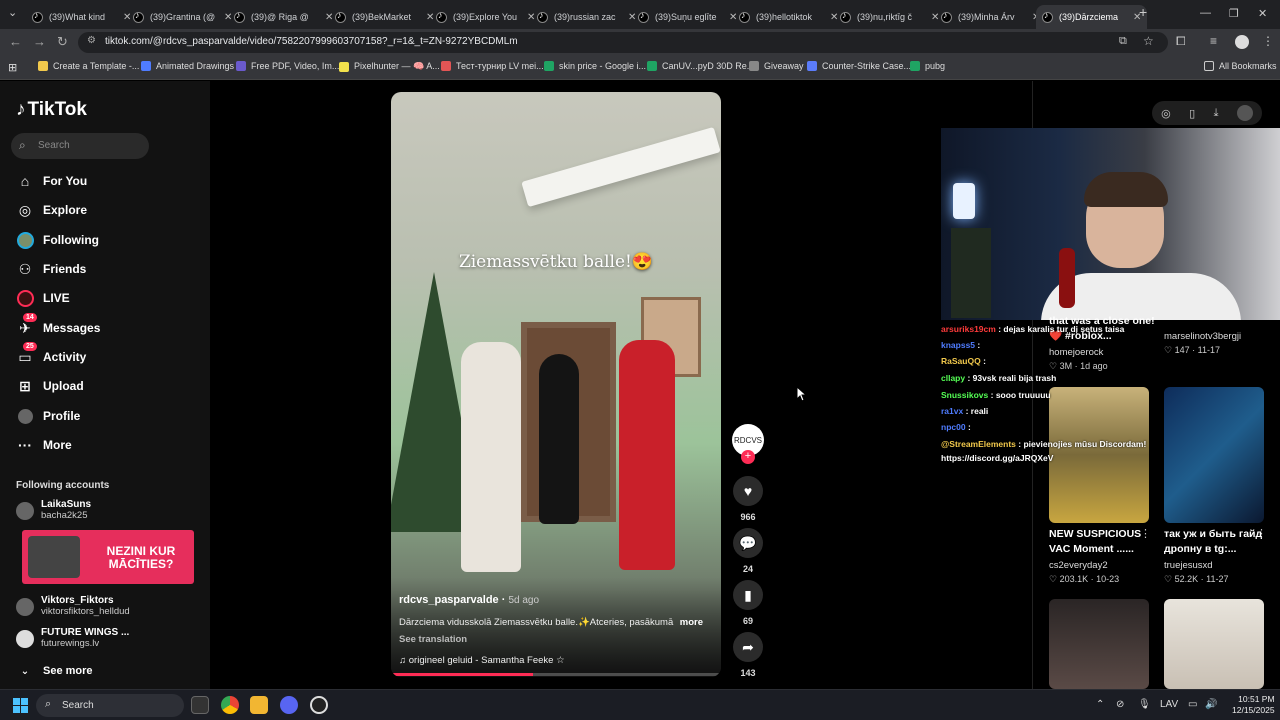 The width and height of the screenshot is (1280, 720). I want to click on tab-search-icon: ⌄, so click(12, 12).